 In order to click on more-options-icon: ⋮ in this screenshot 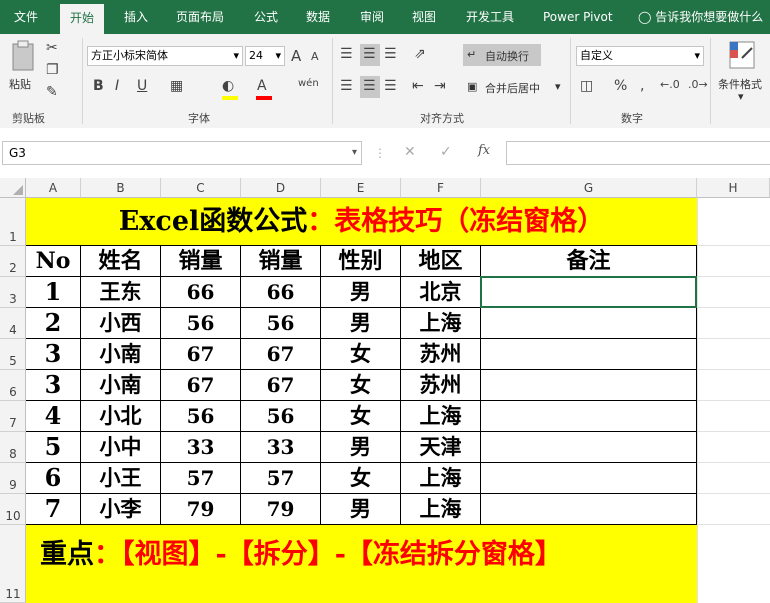, I will do `click(380, 153)`.